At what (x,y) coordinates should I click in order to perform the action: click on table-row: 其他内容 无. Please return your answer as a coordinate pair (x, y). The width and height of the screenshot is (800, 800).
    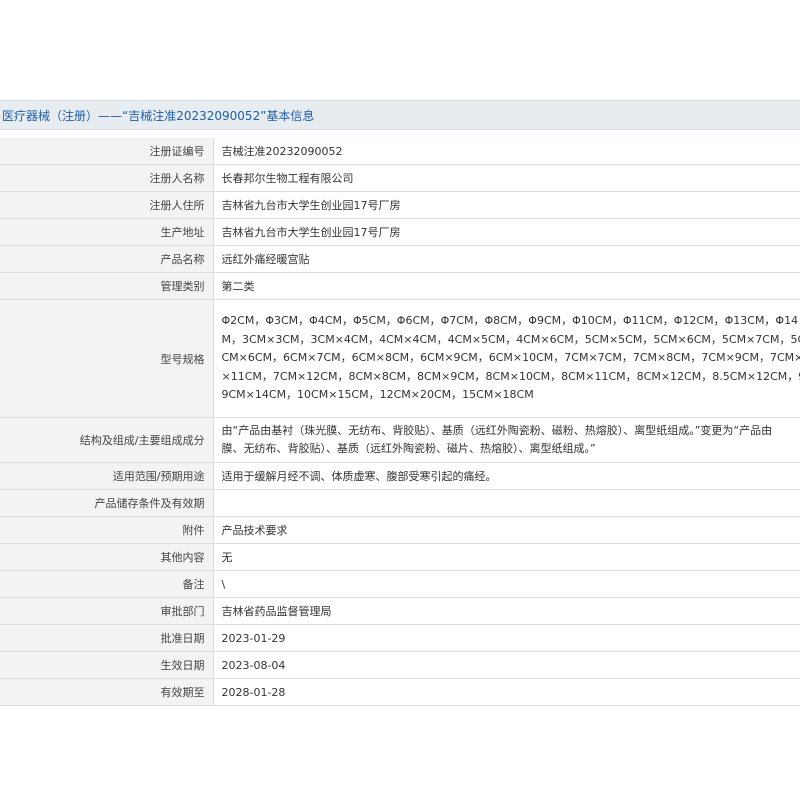
    Looking at the image, I should click on (400, 557).